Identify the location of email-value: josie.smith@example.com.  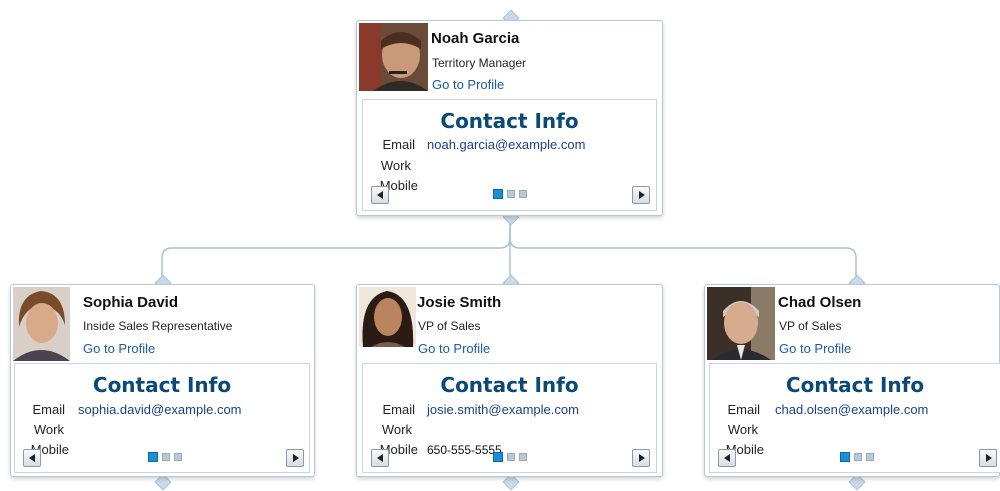
(503, 409).